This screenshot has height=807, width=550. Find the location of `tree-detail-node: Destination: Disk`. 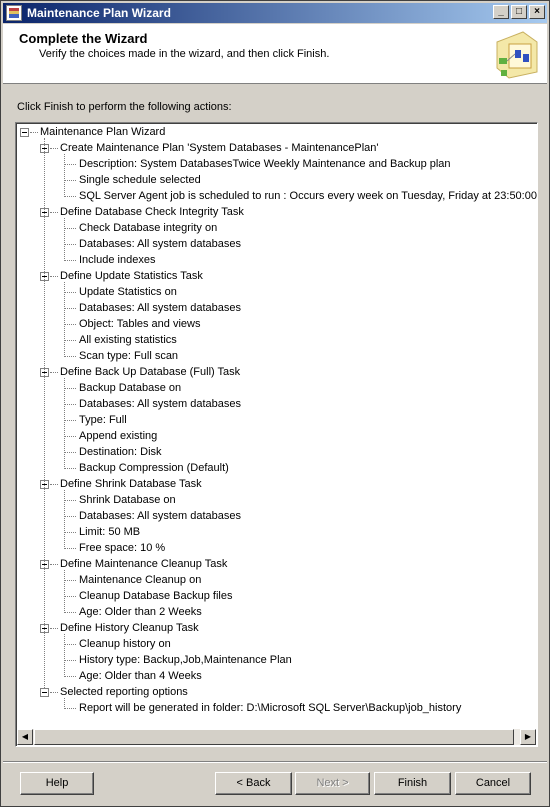

tree-detail-node: Destination: Disk is located at coordinates (276, 452).